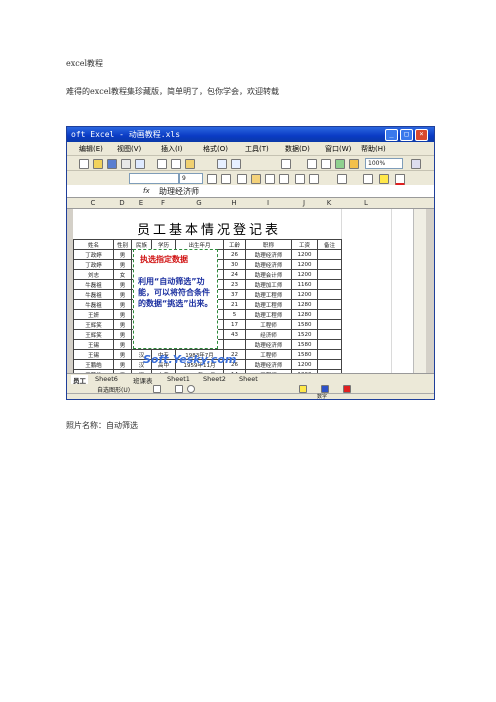 The height and width of the screenshot is (702, 496). What do you see at coordinates (373, 149) in the screenshot?
I see `menu-help: 帮助(H)` at bounding box center [373, 149].